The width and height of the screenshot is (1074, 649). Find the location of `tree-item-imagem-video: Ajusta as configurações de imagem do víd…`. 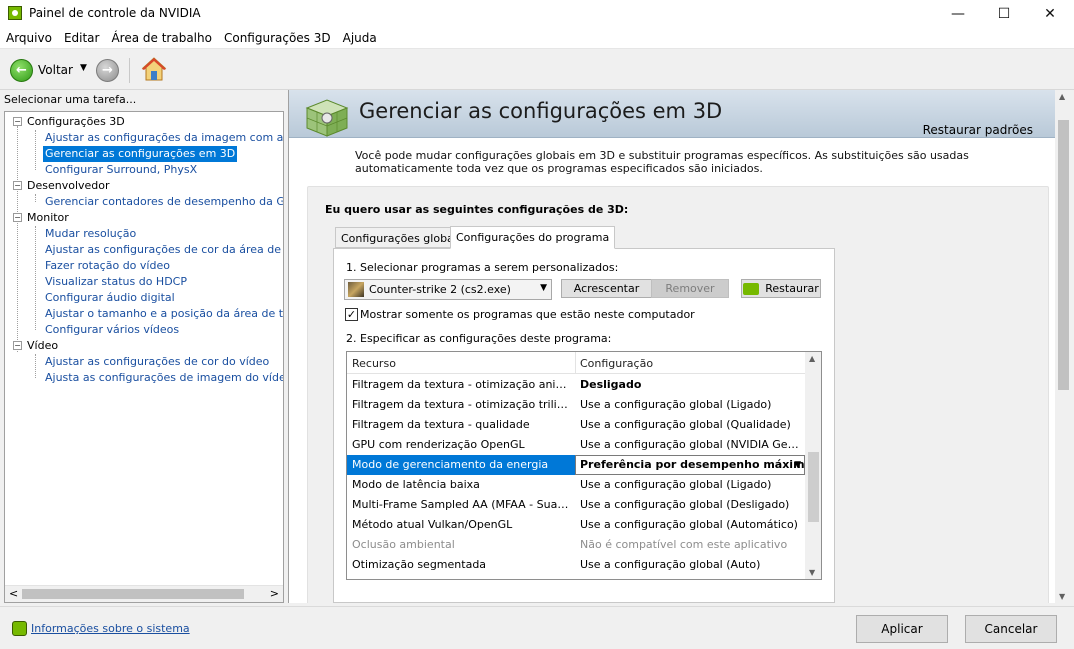

tree-item-imagem-video: Ajusta as configurações de imagem do víd… is located at coordinates (164, 378).